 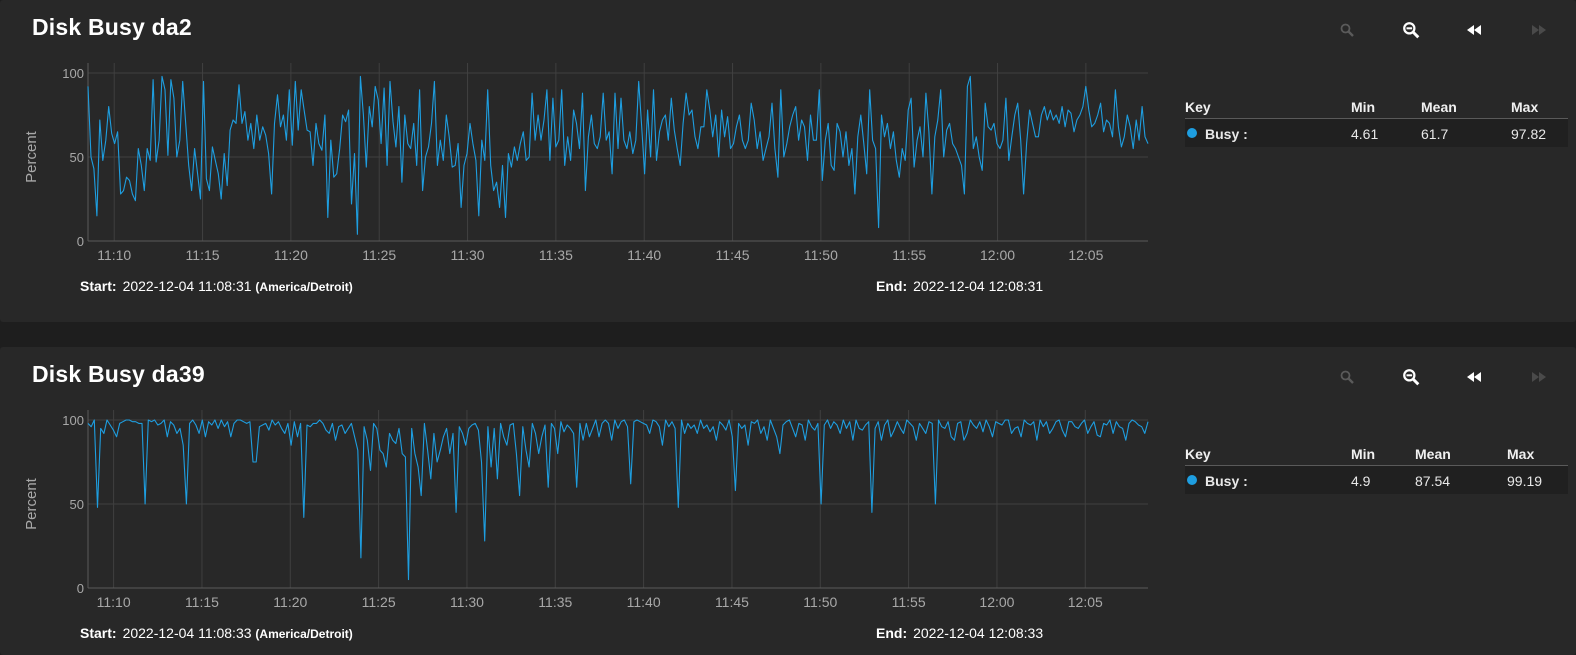 What do you see at coordinates (978, 633) in the screenshot?
I see `end-value: 2022-12-04 12:08:33` at bounding box center [978, 633].